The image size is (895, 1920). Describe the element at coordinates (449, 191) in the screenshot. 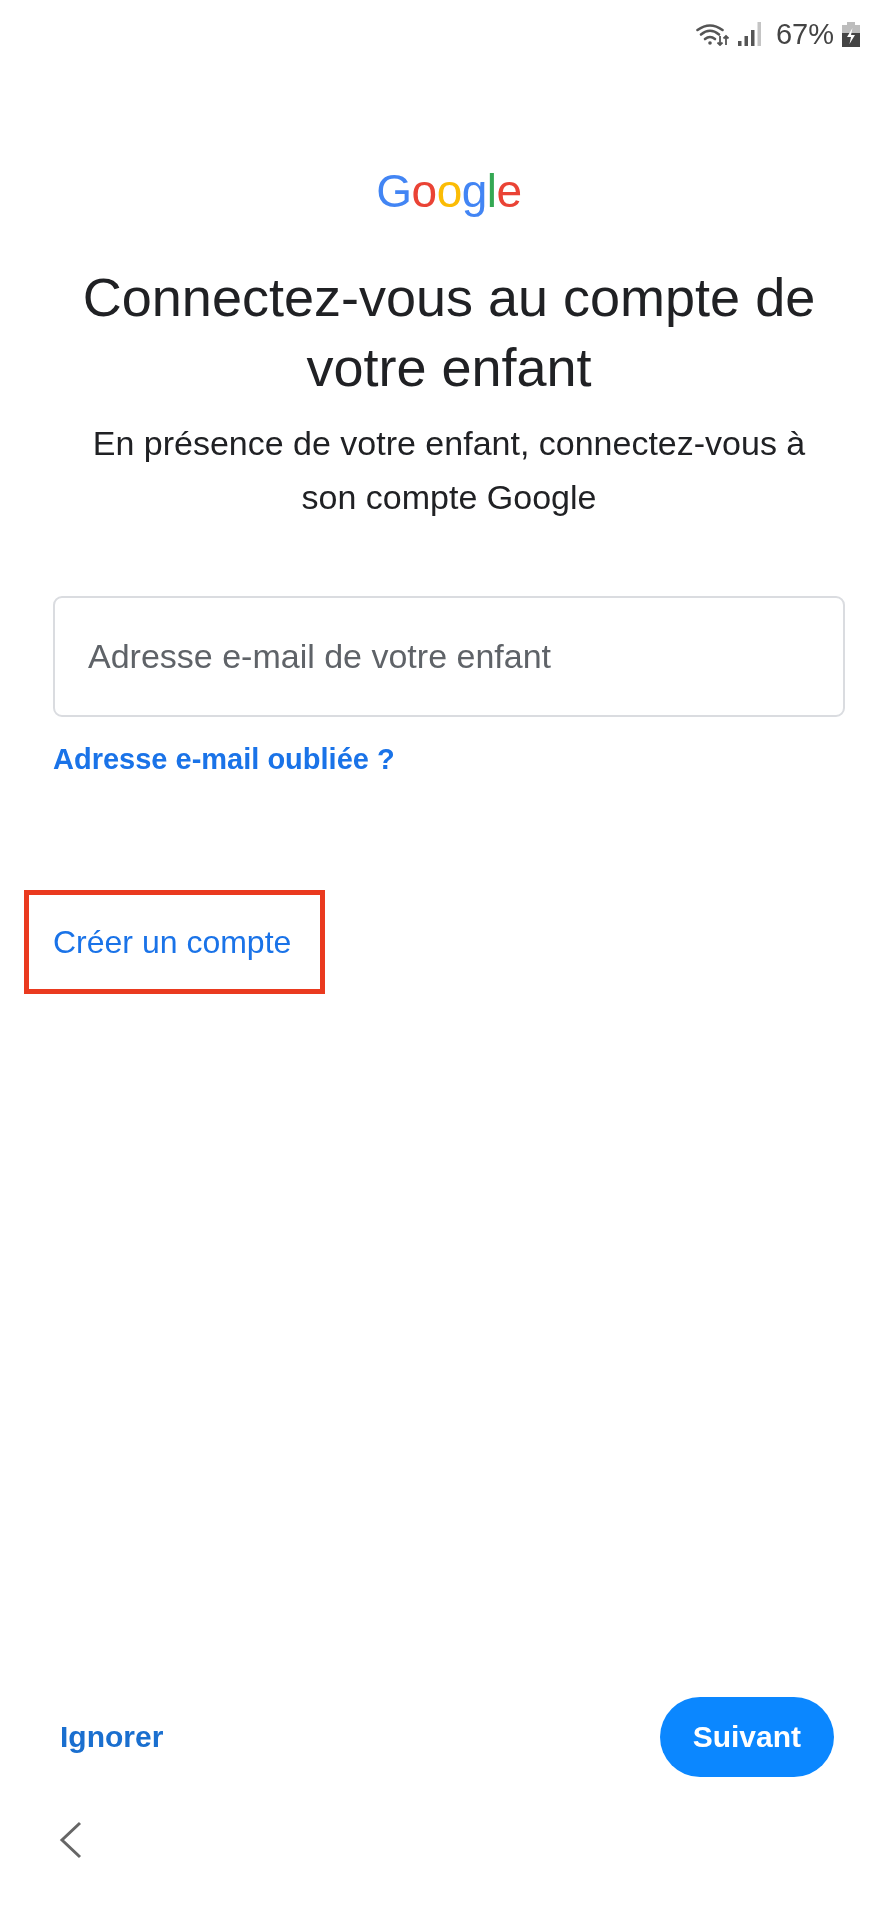

I see `google-logo: Google` at that location.